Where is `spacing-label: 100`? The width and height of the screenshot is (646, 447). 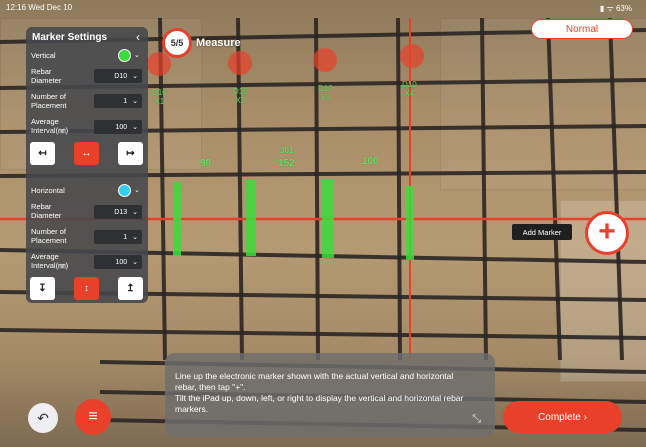
spacing-label: 100 is located at coordinates (370, 161).